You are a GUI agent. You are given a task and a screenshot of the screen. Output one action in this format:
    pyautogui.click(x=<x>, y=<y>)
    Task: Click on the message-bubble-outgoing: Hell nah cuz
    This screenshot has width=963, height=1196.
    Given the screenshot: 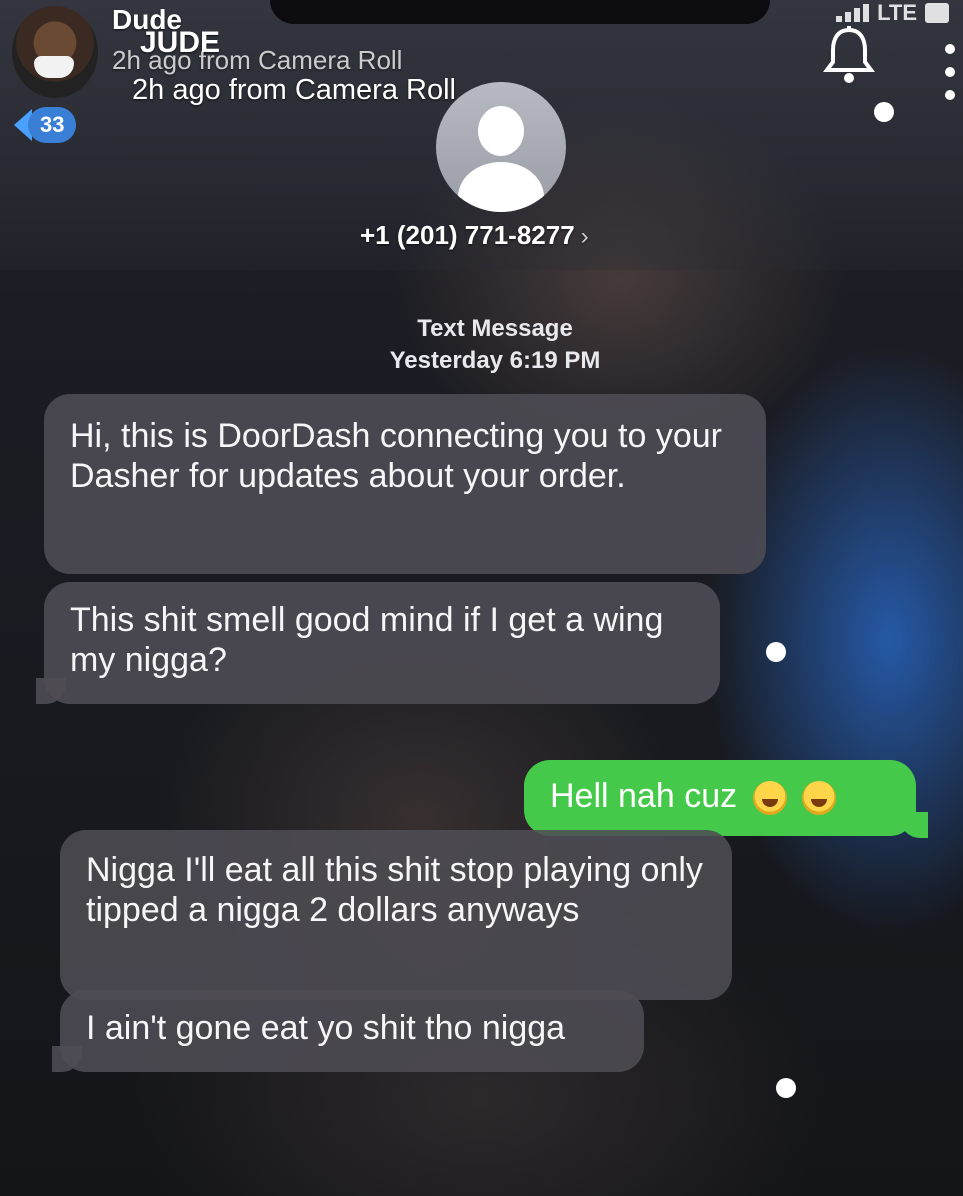 What is the action you would take?
    pyautogui.click(x=720, y=798)
    